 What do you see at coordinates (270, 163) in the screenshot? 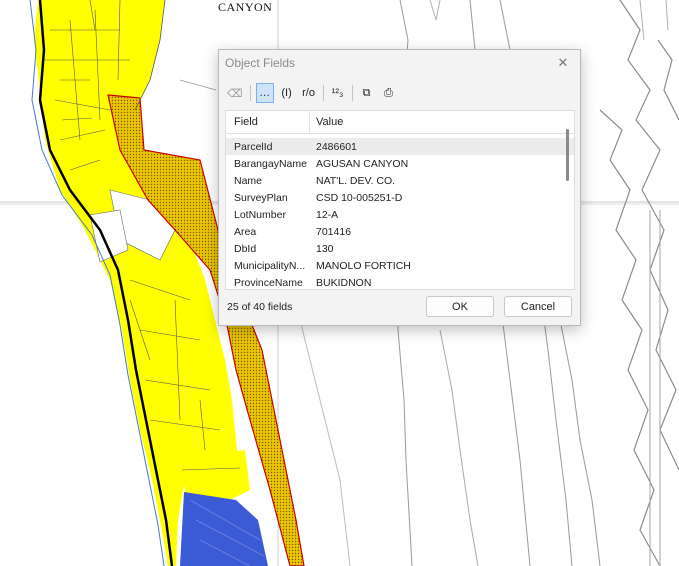
I see `field-name: BarangayName` at bounding box center [270, 163].